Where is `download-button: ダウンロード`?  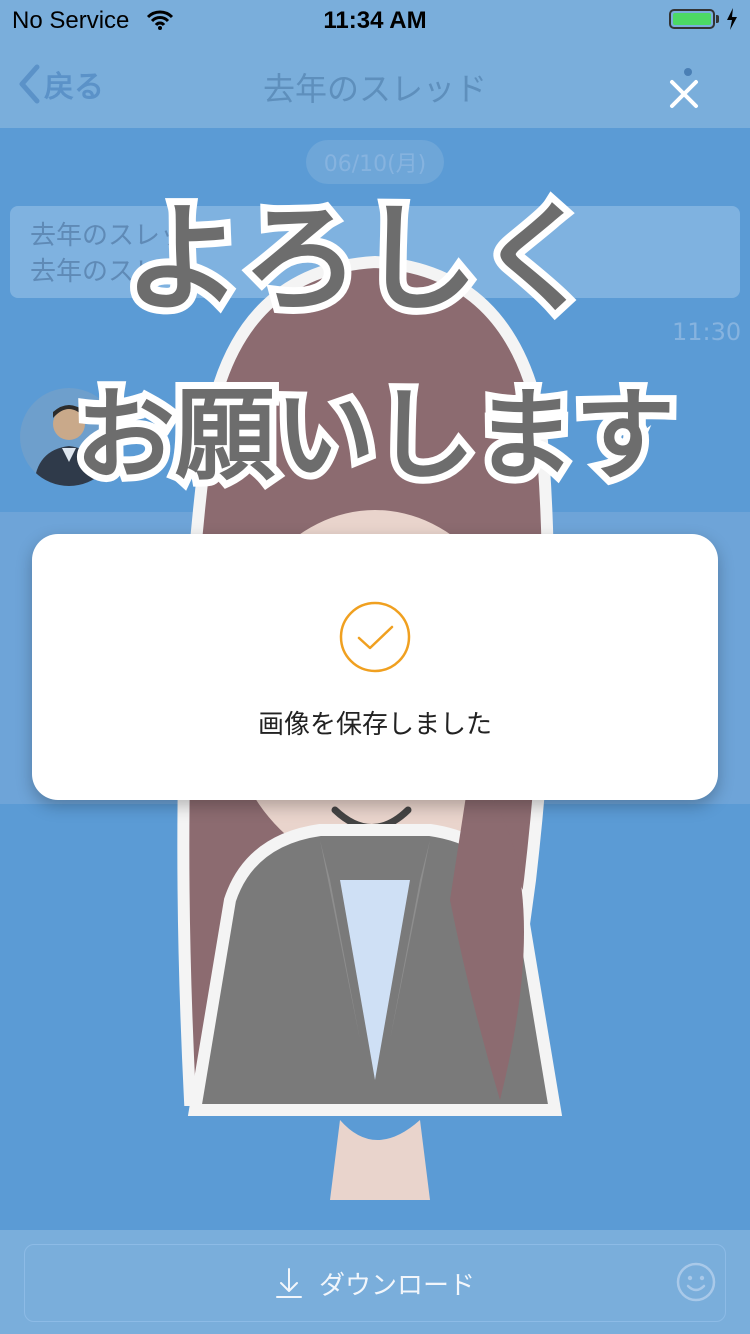 download-button: ダウンロード is located at coordinates (375, 1283).